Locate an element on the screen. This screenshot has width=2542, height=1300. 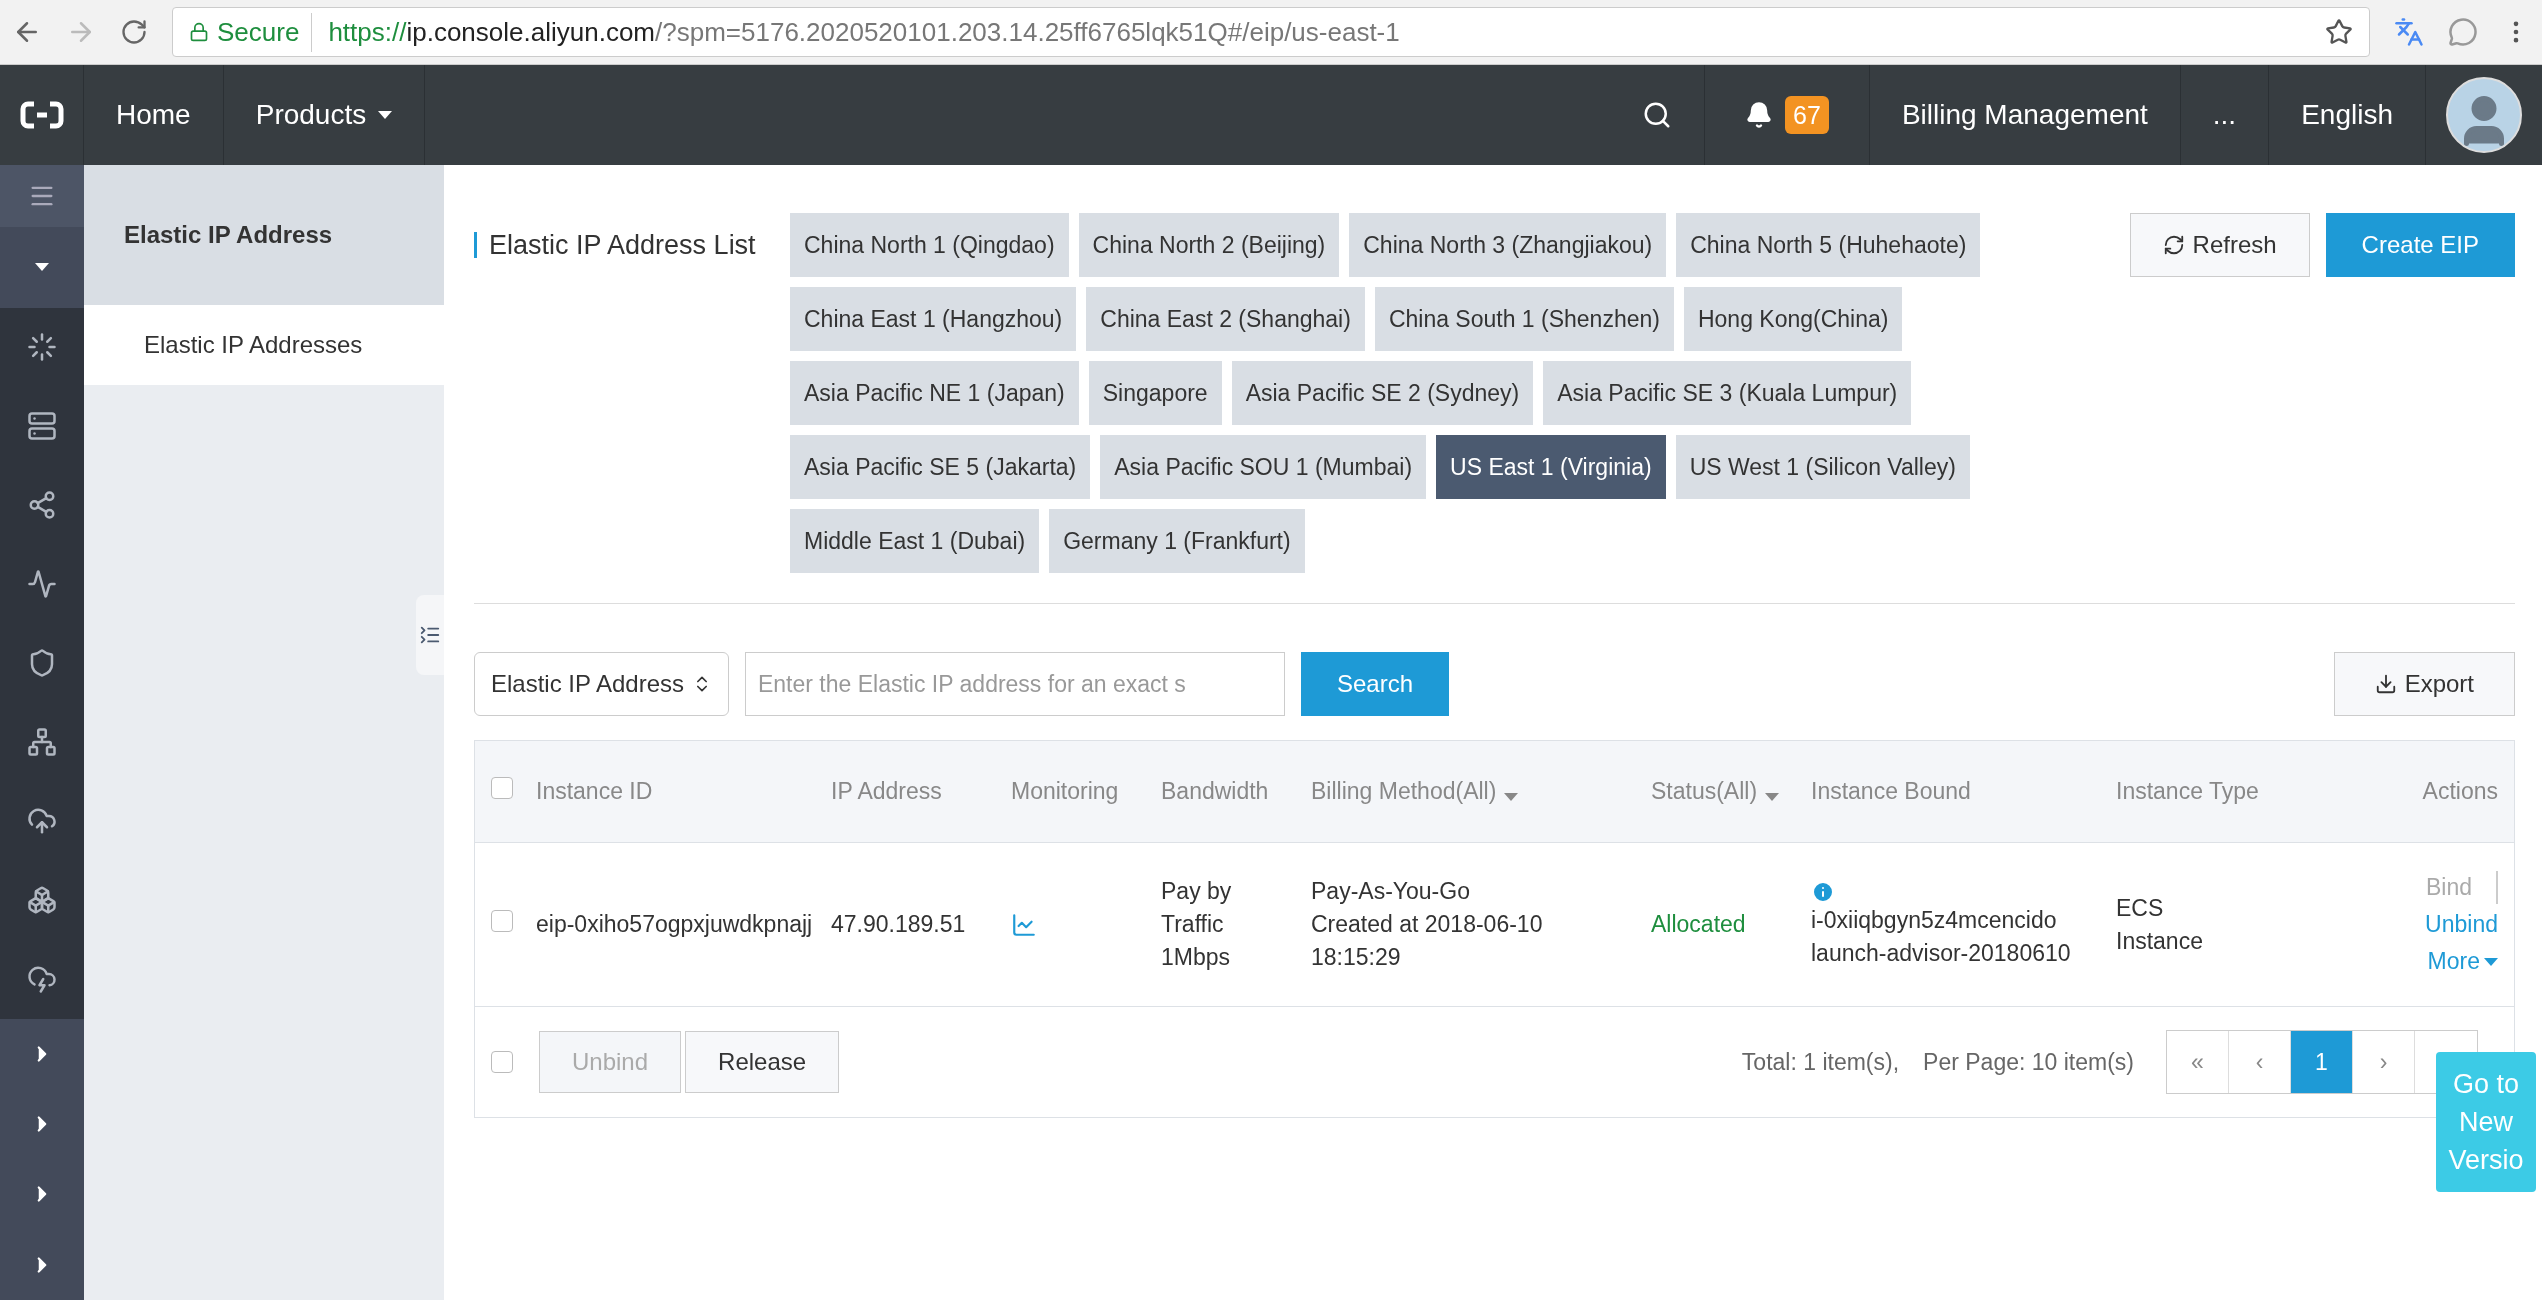
column-header: Actions is located at coordinates (2460, 792).